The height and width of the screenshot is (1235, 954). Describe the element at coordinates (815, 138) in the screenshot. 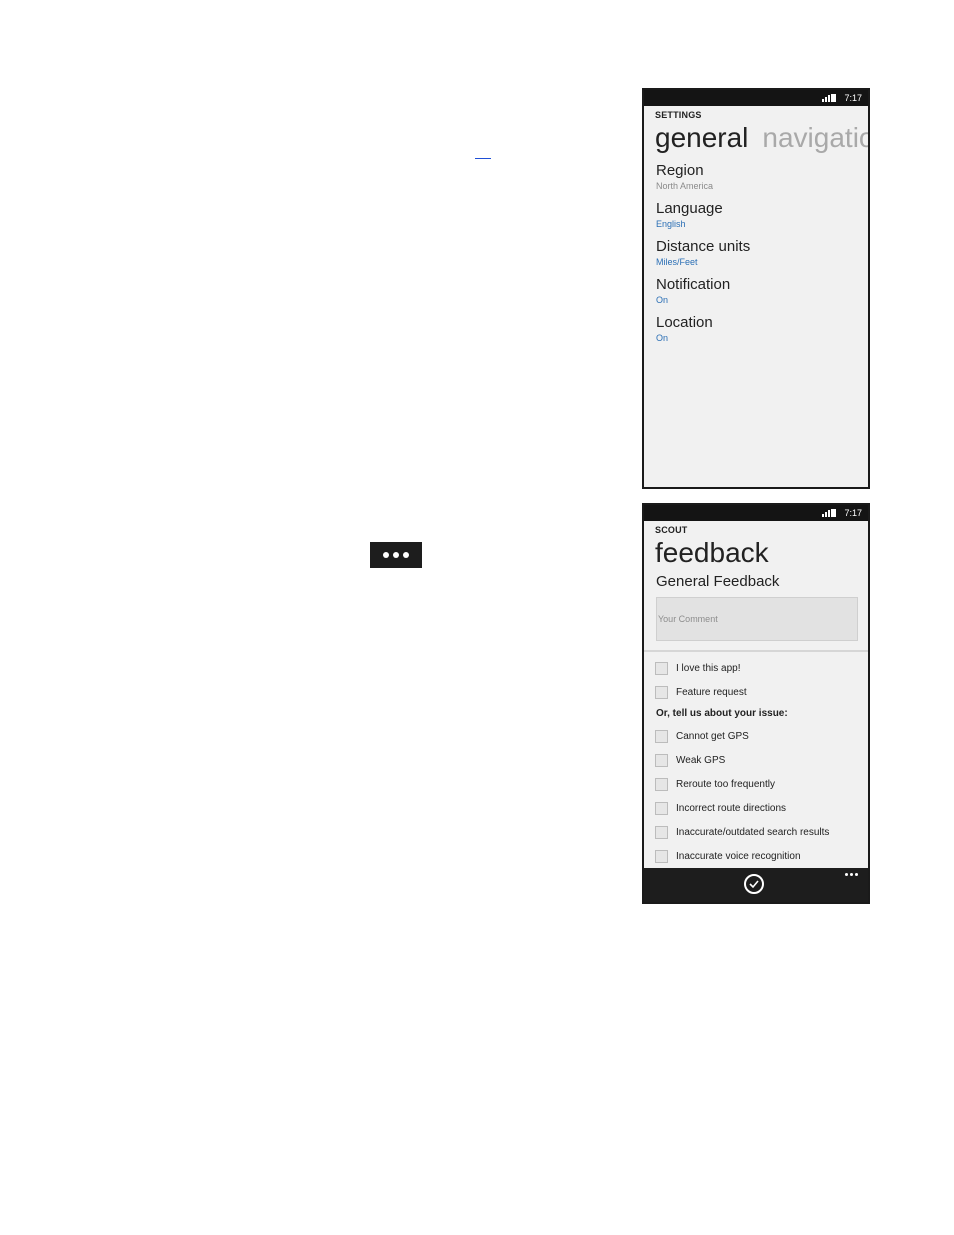

I see `pivot-item-navigation: navigatio` at that location.